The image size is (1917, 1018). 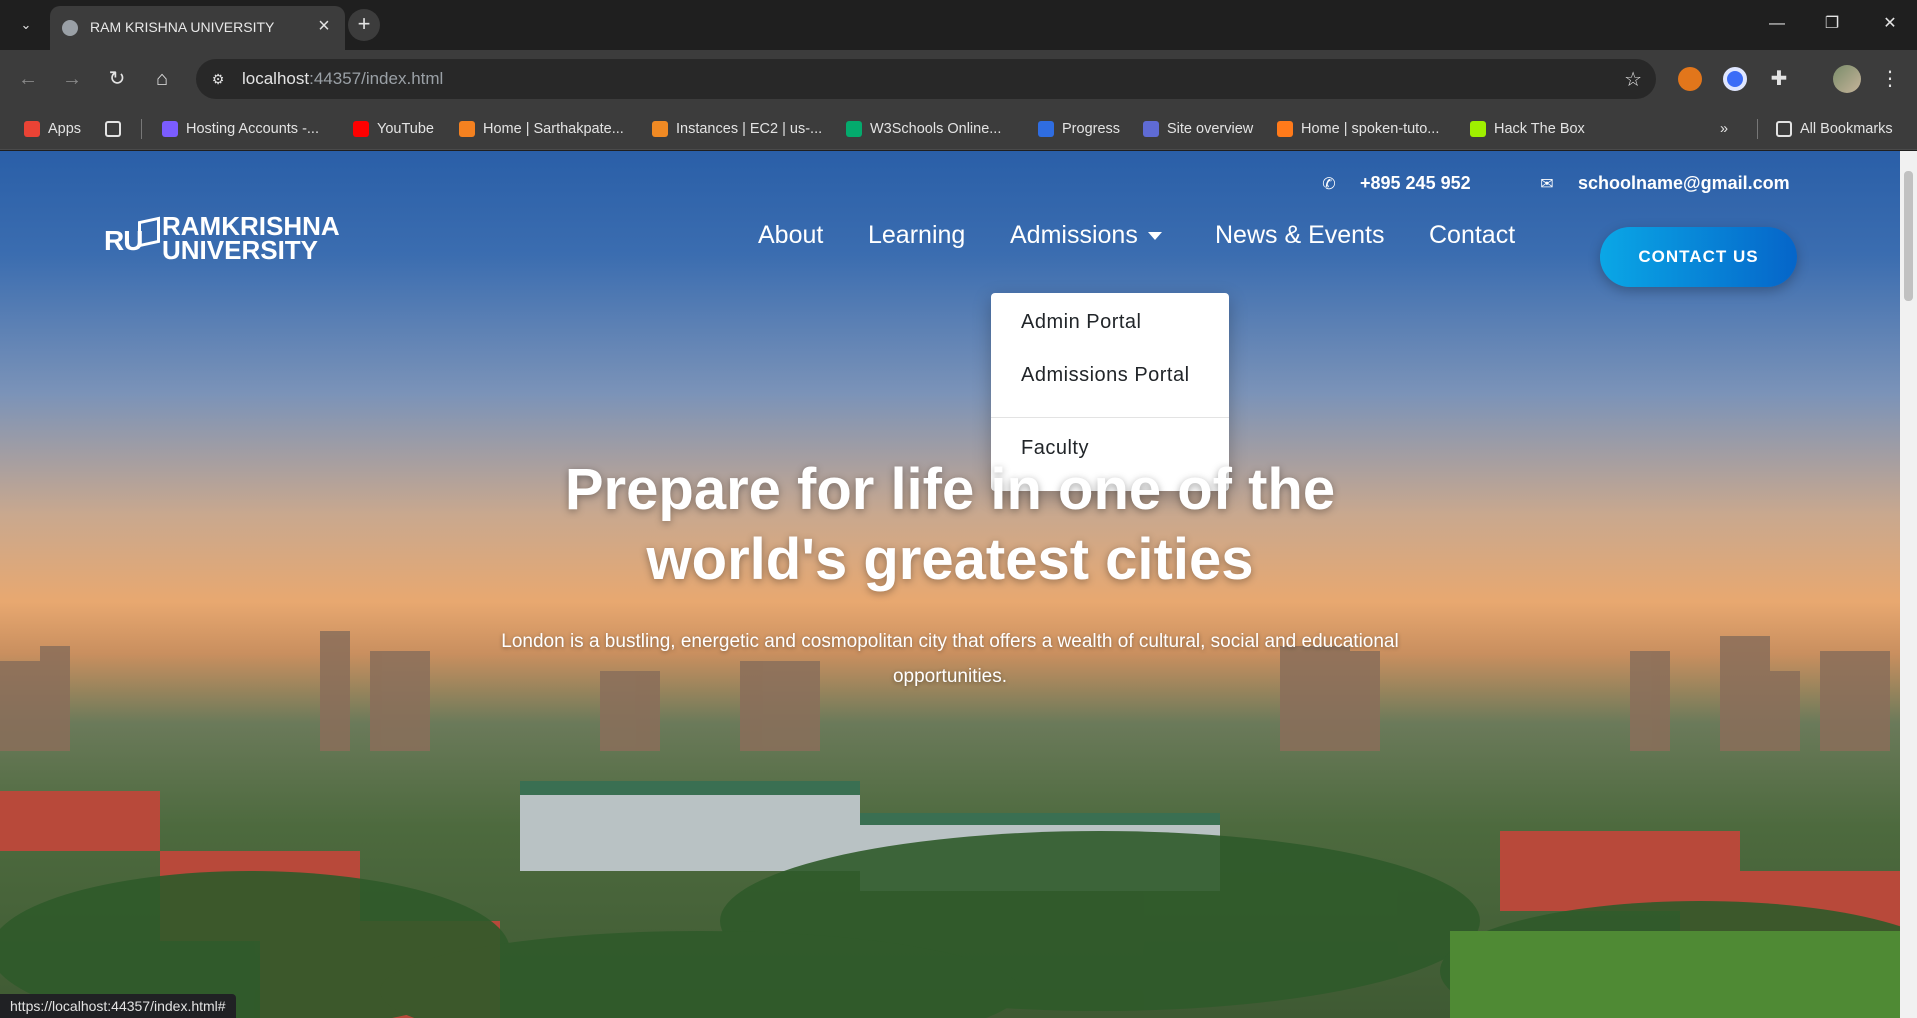 I want to click on apps-grid-icon, so click(x=32, y=129).